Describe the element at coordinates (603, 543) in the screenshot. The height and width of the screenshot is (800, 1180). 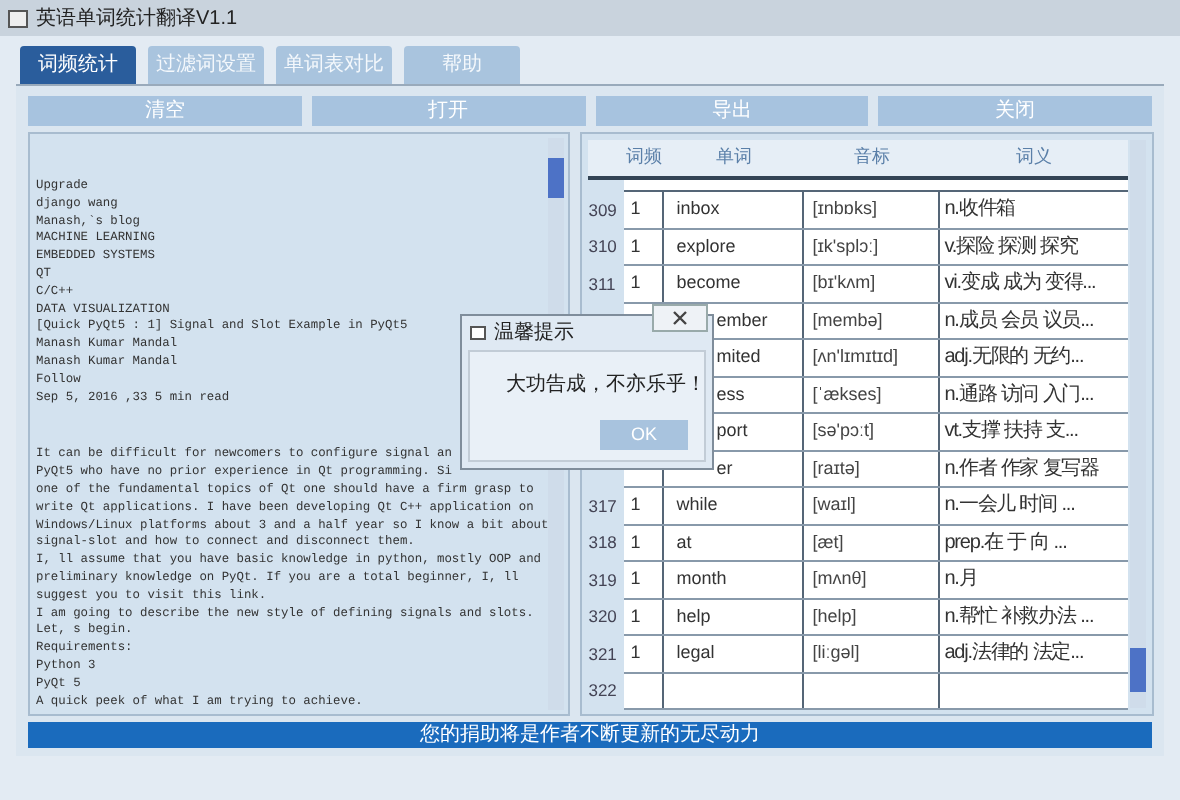
I see `row-number: 318` at that location.